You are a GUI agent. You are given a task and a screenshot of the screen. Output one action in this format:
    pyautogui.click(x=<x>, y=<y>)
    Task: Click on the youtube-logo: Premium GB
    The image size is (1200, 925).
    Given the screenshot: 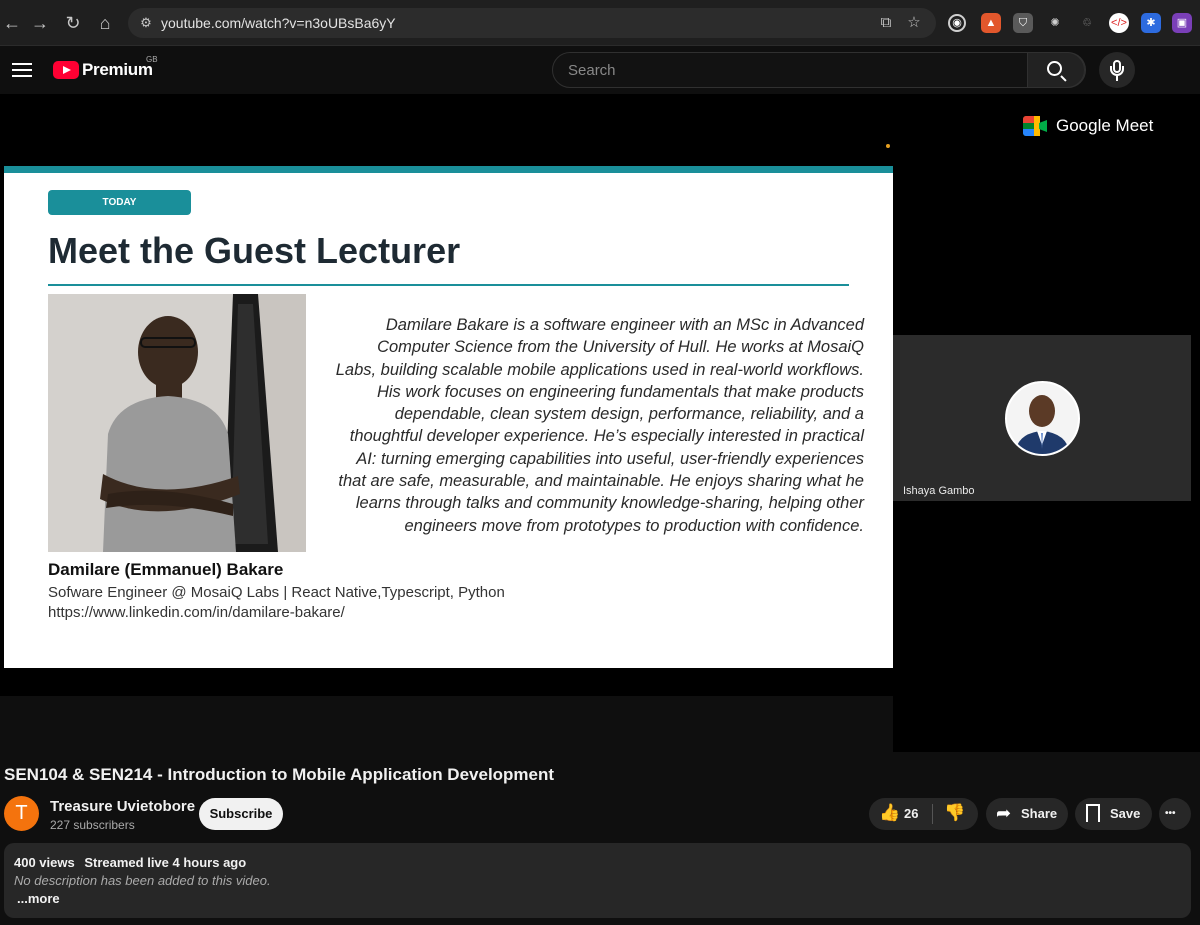 What is the action you would take?
    pyautogui.click(x=105, y=68)
    